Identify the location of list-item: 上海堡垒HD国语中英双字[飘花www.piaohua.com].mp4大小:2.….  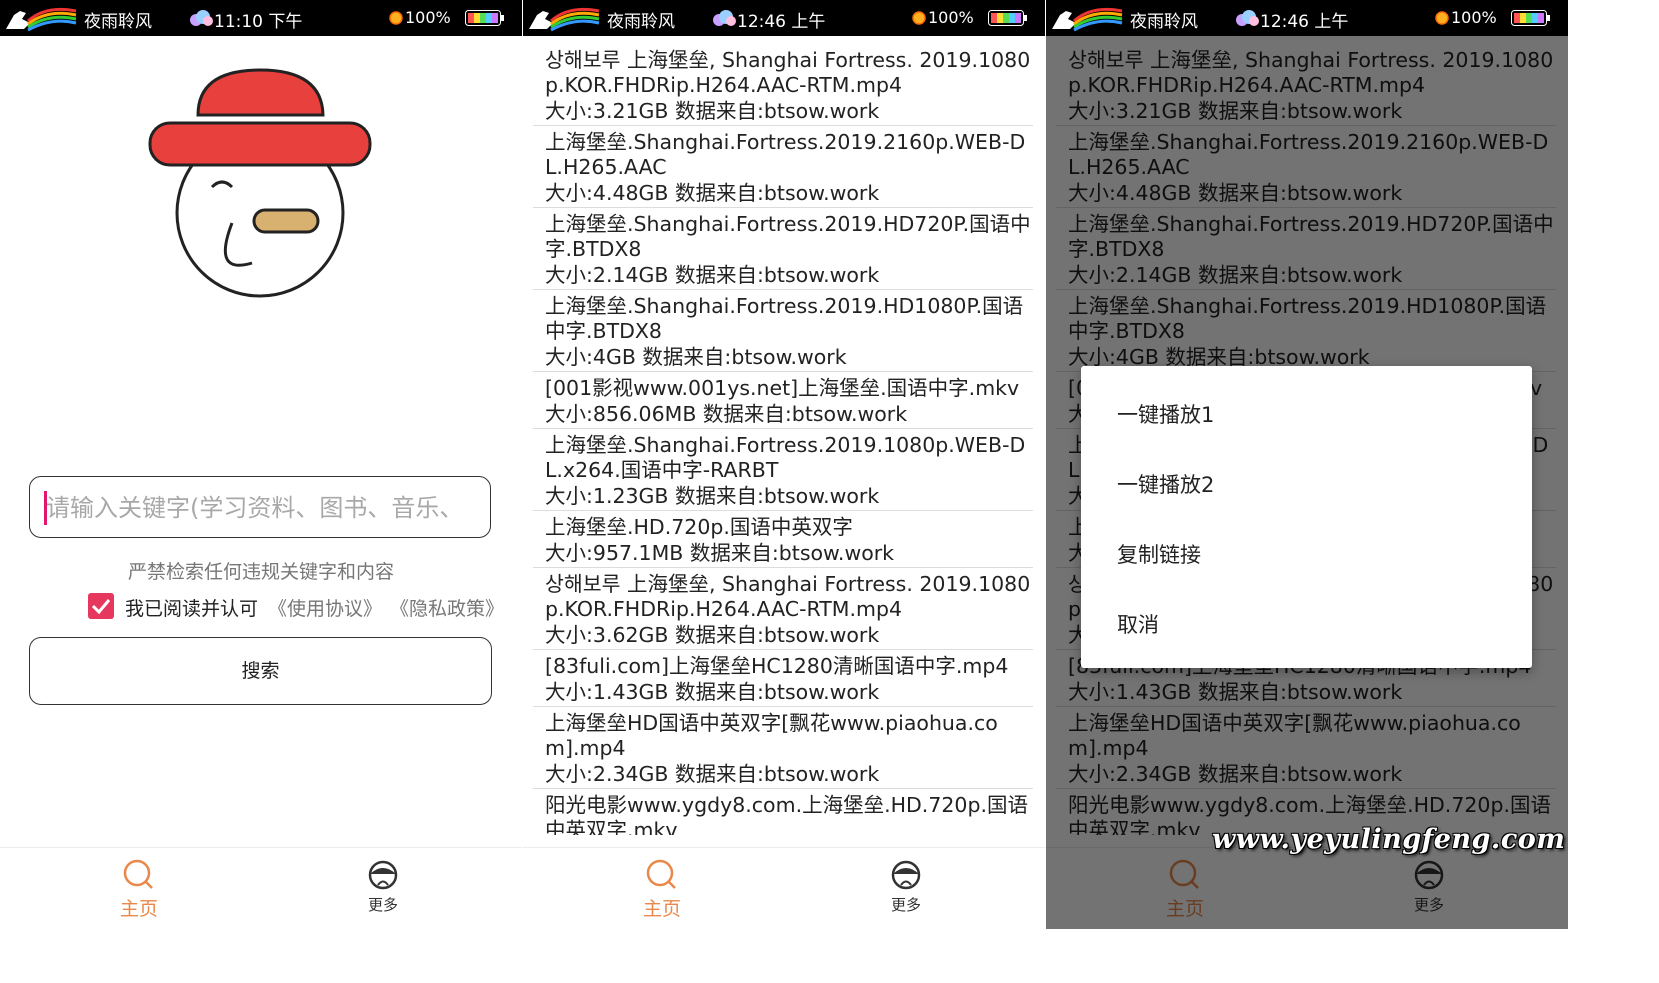
(783, 748).